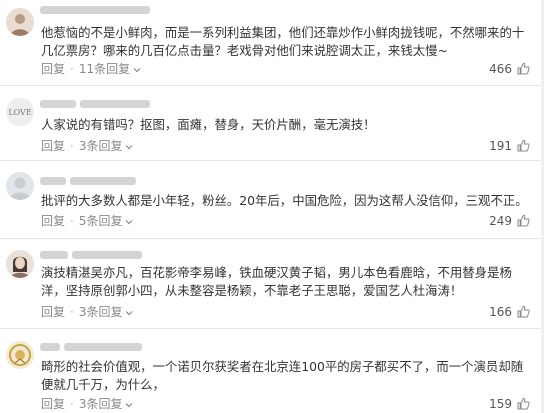 This screenshot has width=544, height=413. What do you see at coordinates (288, 312) in the screenshot?
I see `comment-footer: 回复 · 3条回复 166` at bounding box center [288, 312].